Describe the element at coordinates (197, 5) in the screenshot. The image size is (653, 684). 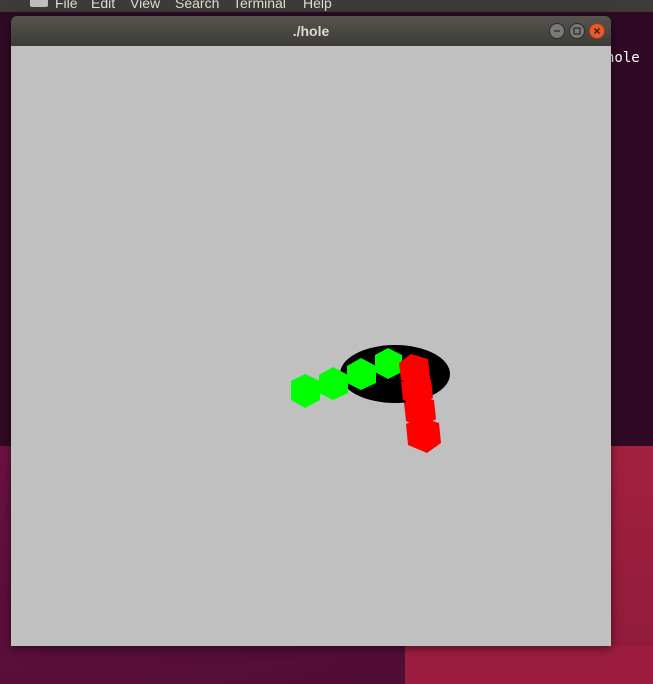
I see `menu-search: Search` at that location.